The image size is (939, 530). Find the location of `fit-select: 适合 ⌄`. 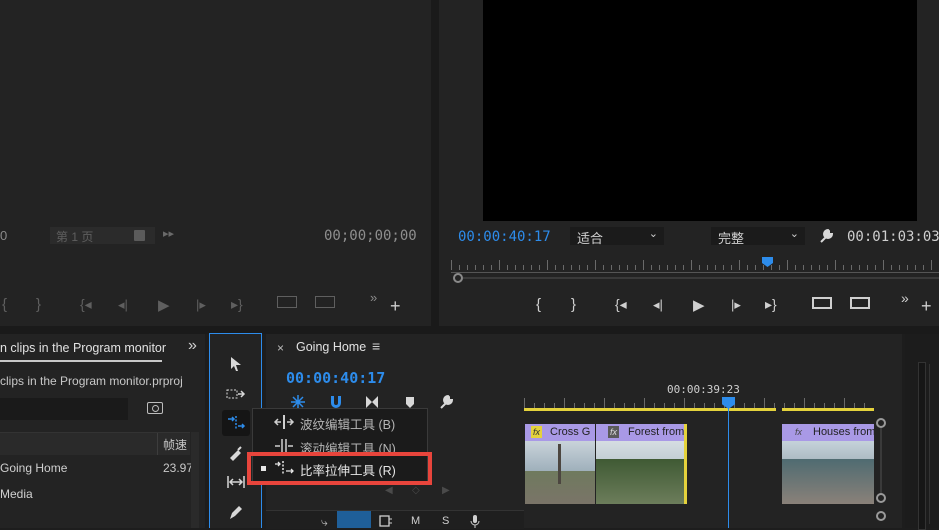

fit-select: 适合 ⌄ is located at coordinates (617, 236).